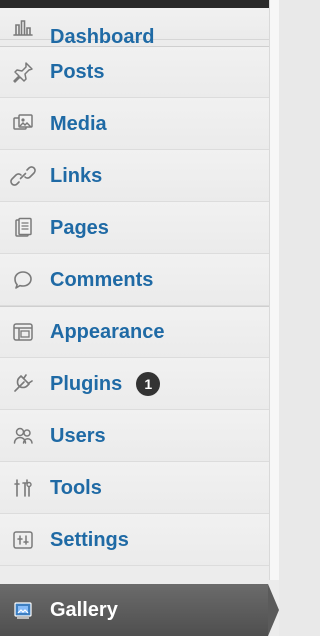 The image size is (320, 636). Describe the element at coordinates (23, 540) in the screenshot. I see `settings-icon` at that location.